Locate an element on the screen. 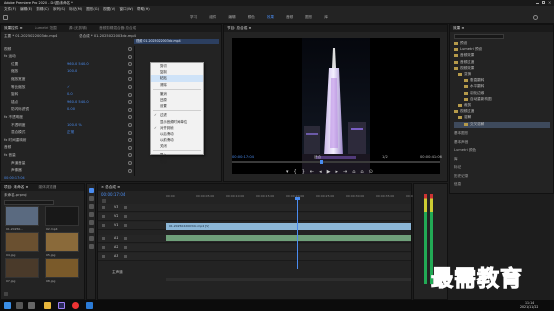  panel-tab: 媒体浏览器 is located at coordinates (47, 187).